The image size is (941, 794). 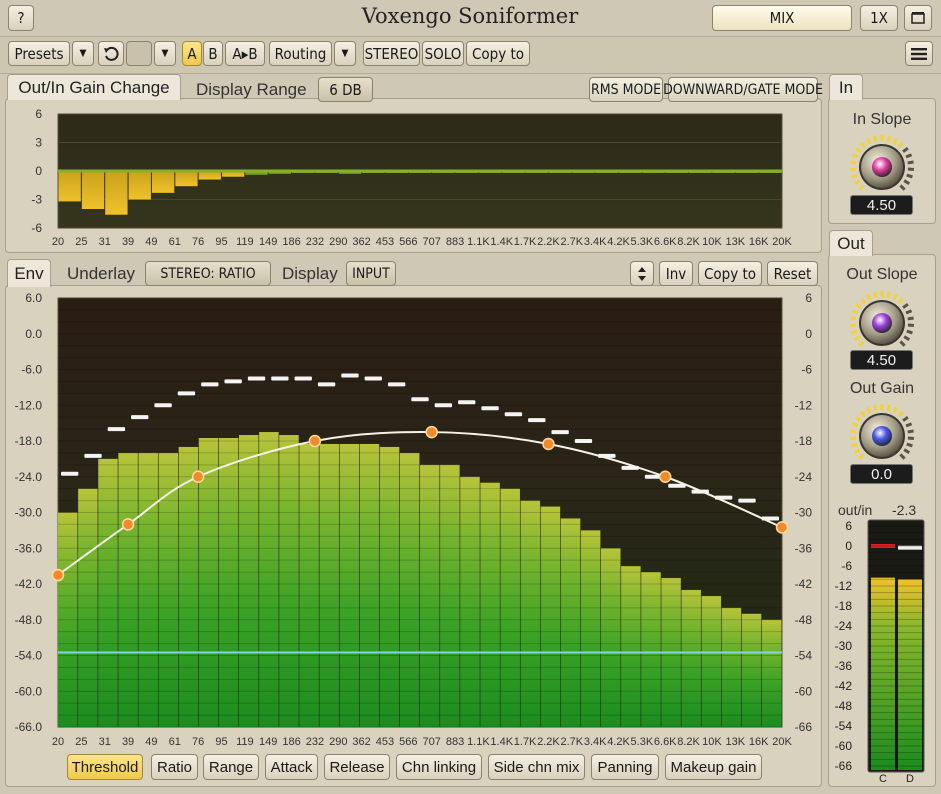 What do you see at coordinates (105, 742) in the screenshot?
I see `env-freq-label: 31` at bounding box center [105, 742].